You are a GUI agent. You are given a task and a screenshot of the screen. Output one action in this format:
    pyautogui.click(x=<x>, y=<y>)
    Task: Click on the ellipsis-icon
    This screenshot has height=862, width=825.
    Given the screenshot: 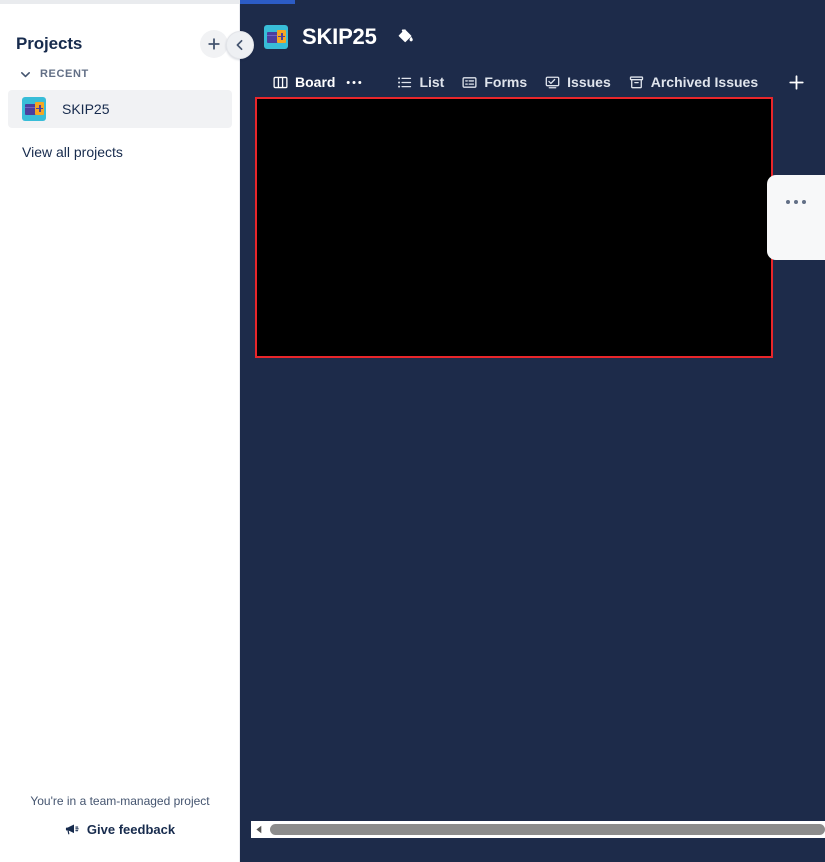 What is the action you would take?
    pyautogui.click(x=354, y=82)
    